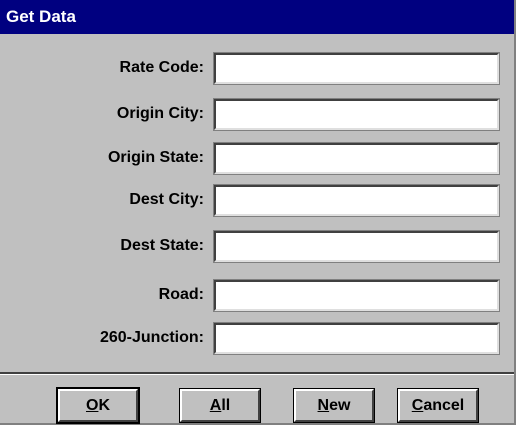 This screenshot has width=526, height=435. Describe the element at coordinates (356, 158) in the screenshot. I see `origin-state-input` at that location.